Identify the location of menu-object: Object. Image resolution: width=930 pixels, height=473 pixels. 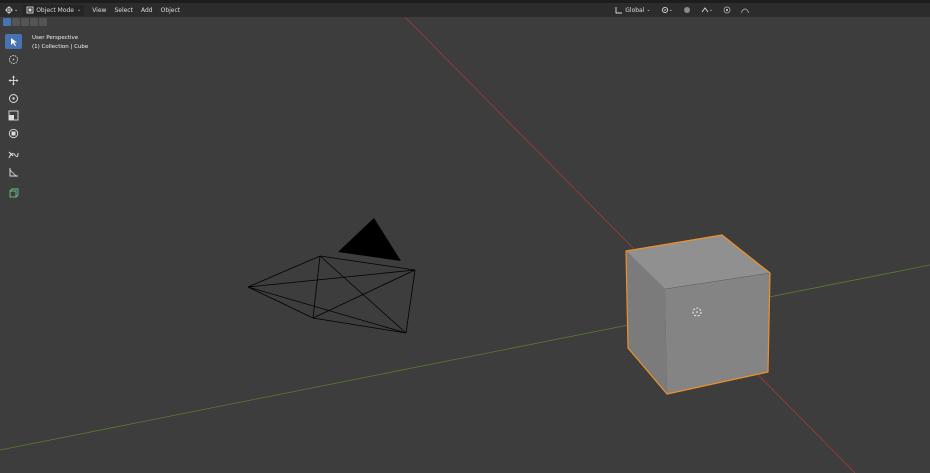
(171, 10).